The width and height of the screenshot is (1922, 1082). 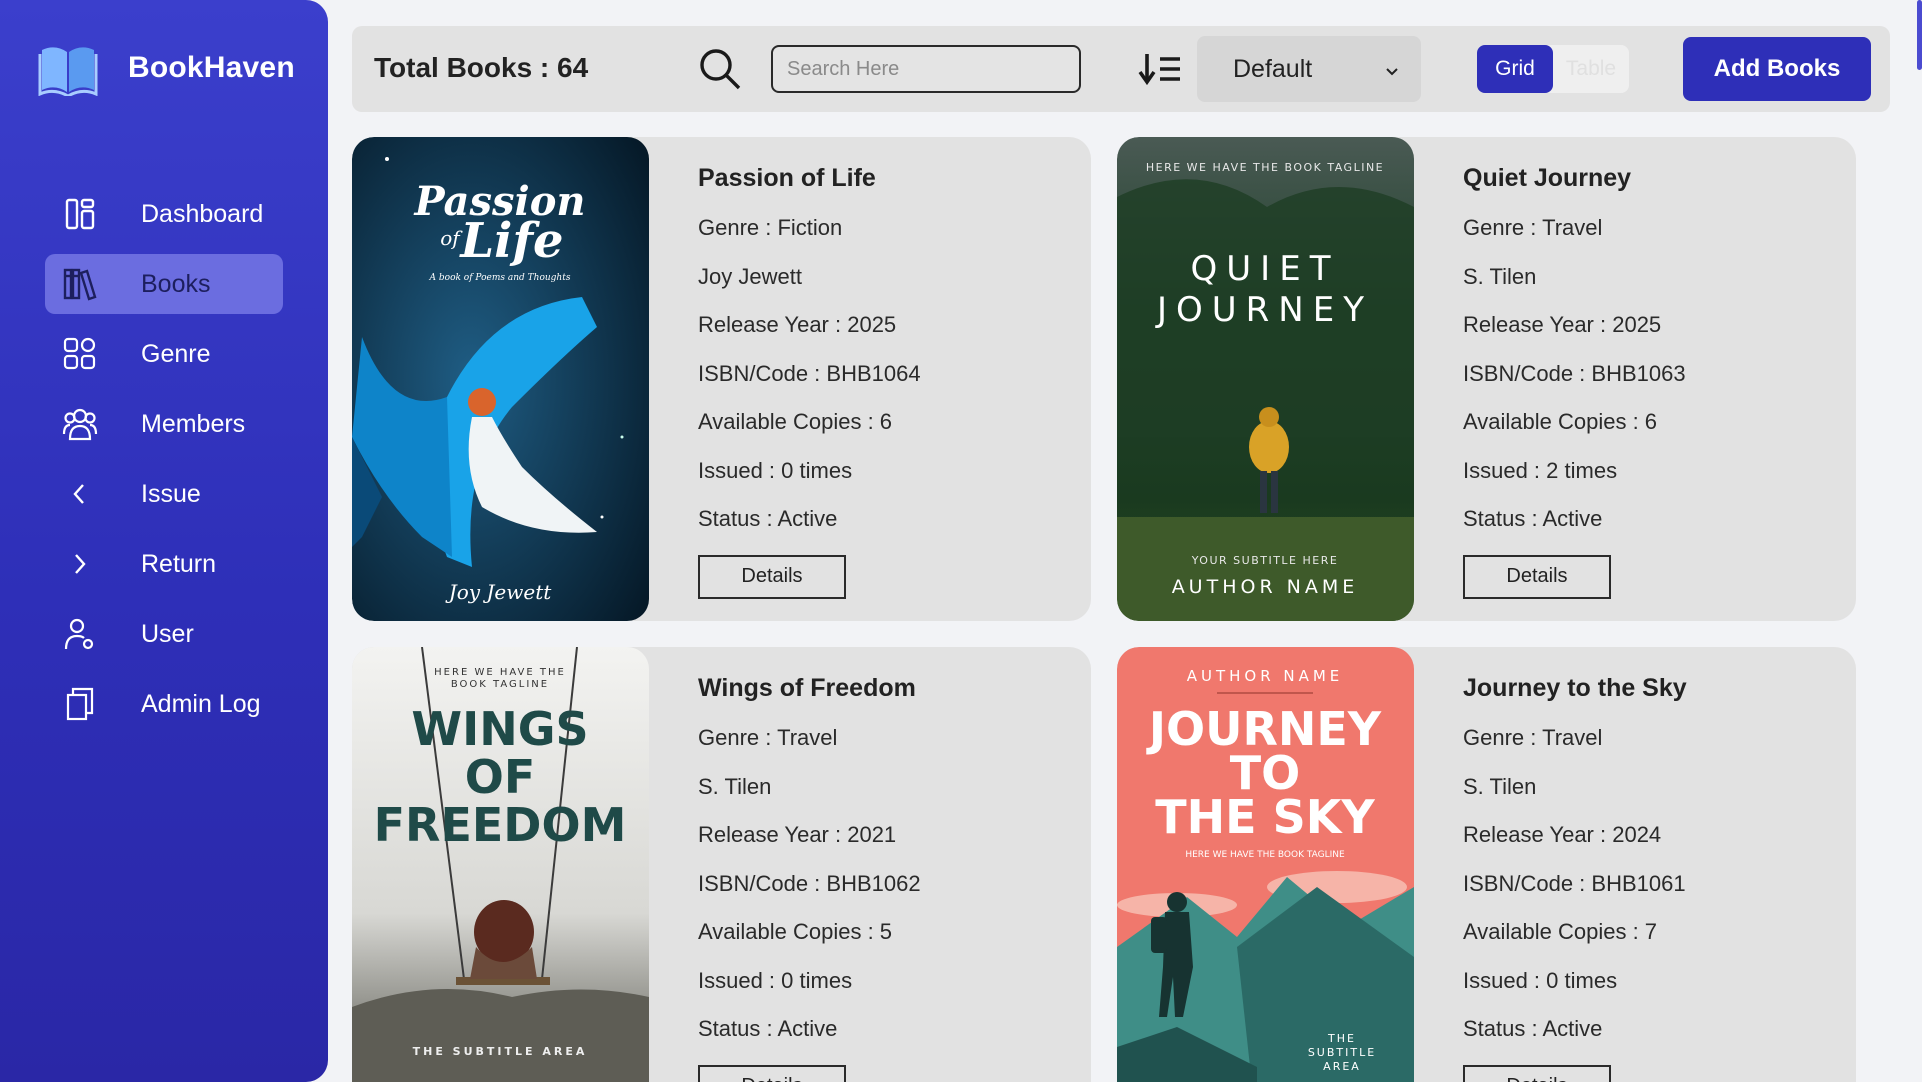 What do you see at coordinates (1341, 1038) in the screenshot?
I see `svg-text: THE` at bounding box center [1341, 1038].